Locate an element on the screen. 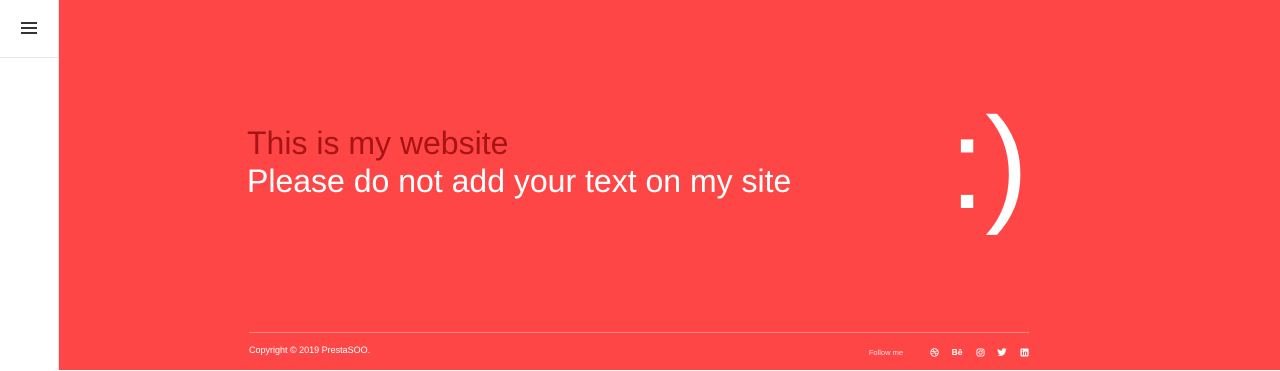 The width and height of the screenshot is (1280, 371). headline-line-1: This is my website is located at coordinates (378, 143).